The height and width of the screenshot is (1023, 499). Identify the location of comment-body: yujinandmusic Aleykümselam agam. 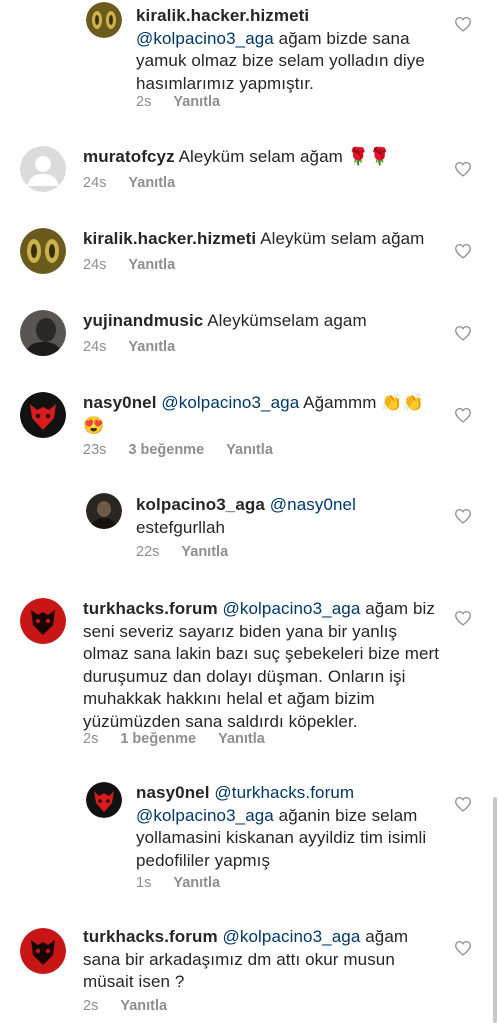
(263, 321).